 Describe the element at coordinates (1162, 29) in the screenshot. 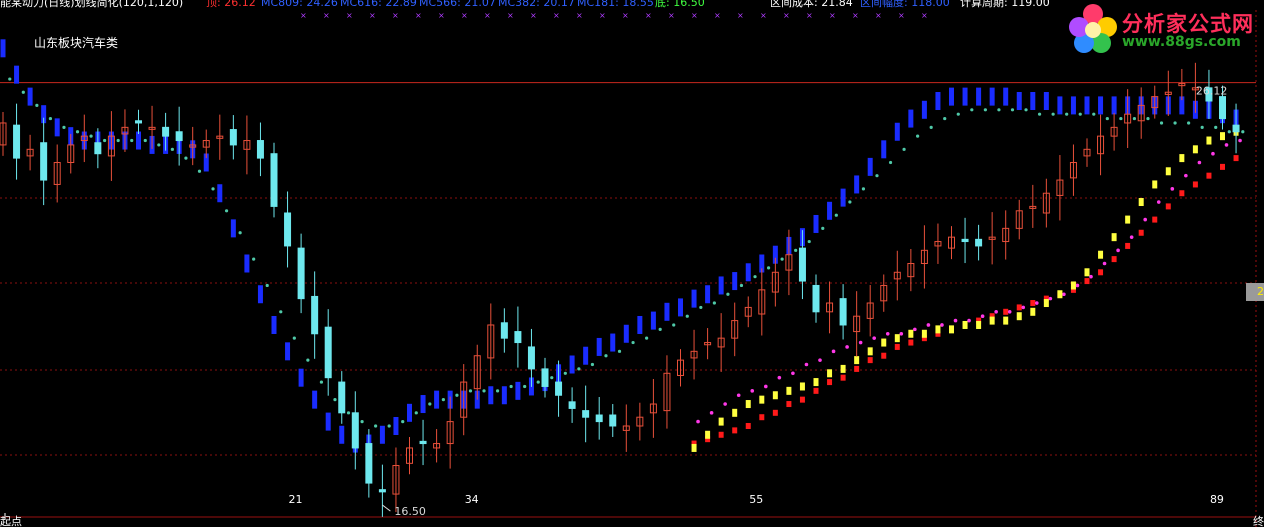

I see `site-logo: 分析家公式网 www.88gs.com` at that location.